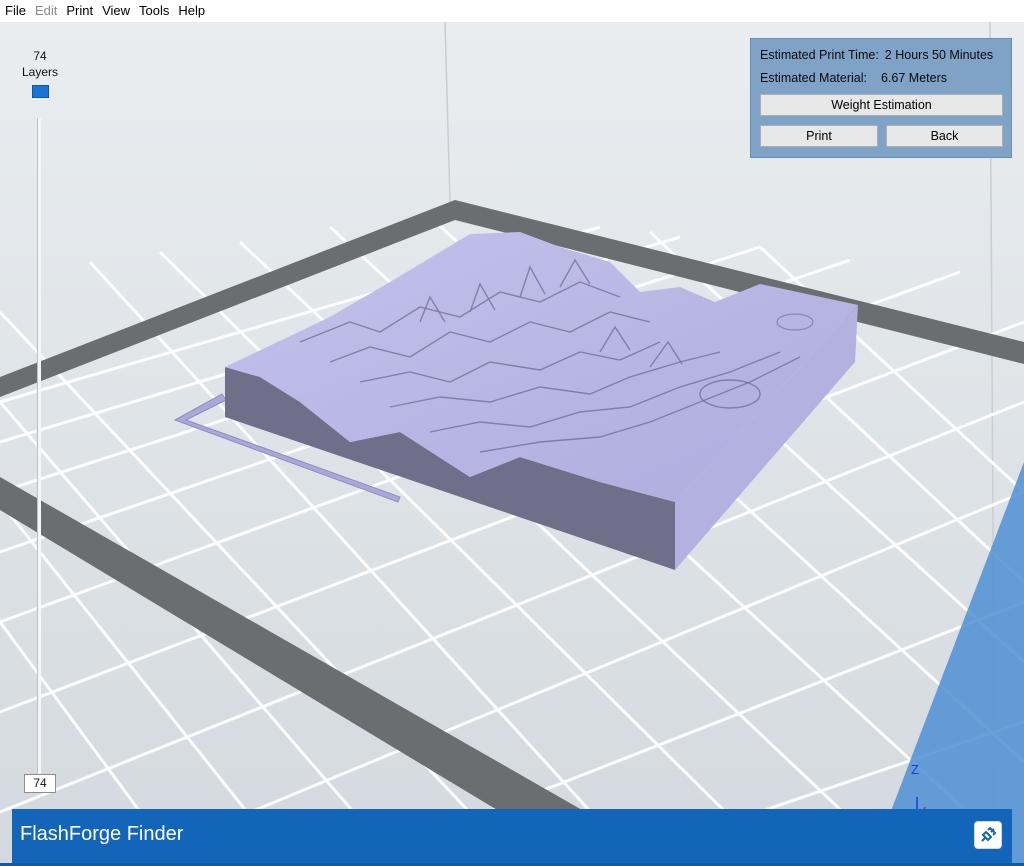 This screenshot has height=866, width=1024. What do you see at coordinates (191, 11) in the screenshot?
I see `menu-help: Help` at bounding box center [191, 11].